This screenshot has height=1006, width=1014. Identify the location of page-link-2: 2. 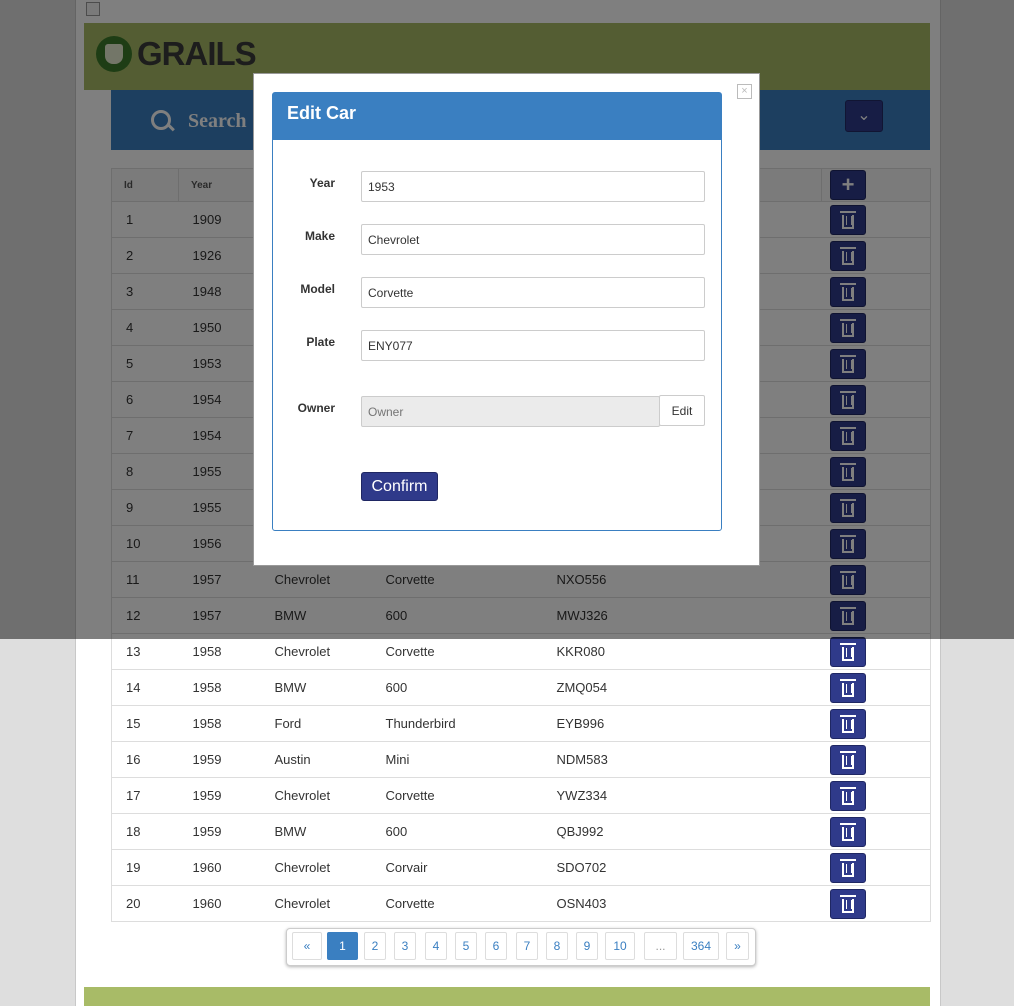
(375, 946).